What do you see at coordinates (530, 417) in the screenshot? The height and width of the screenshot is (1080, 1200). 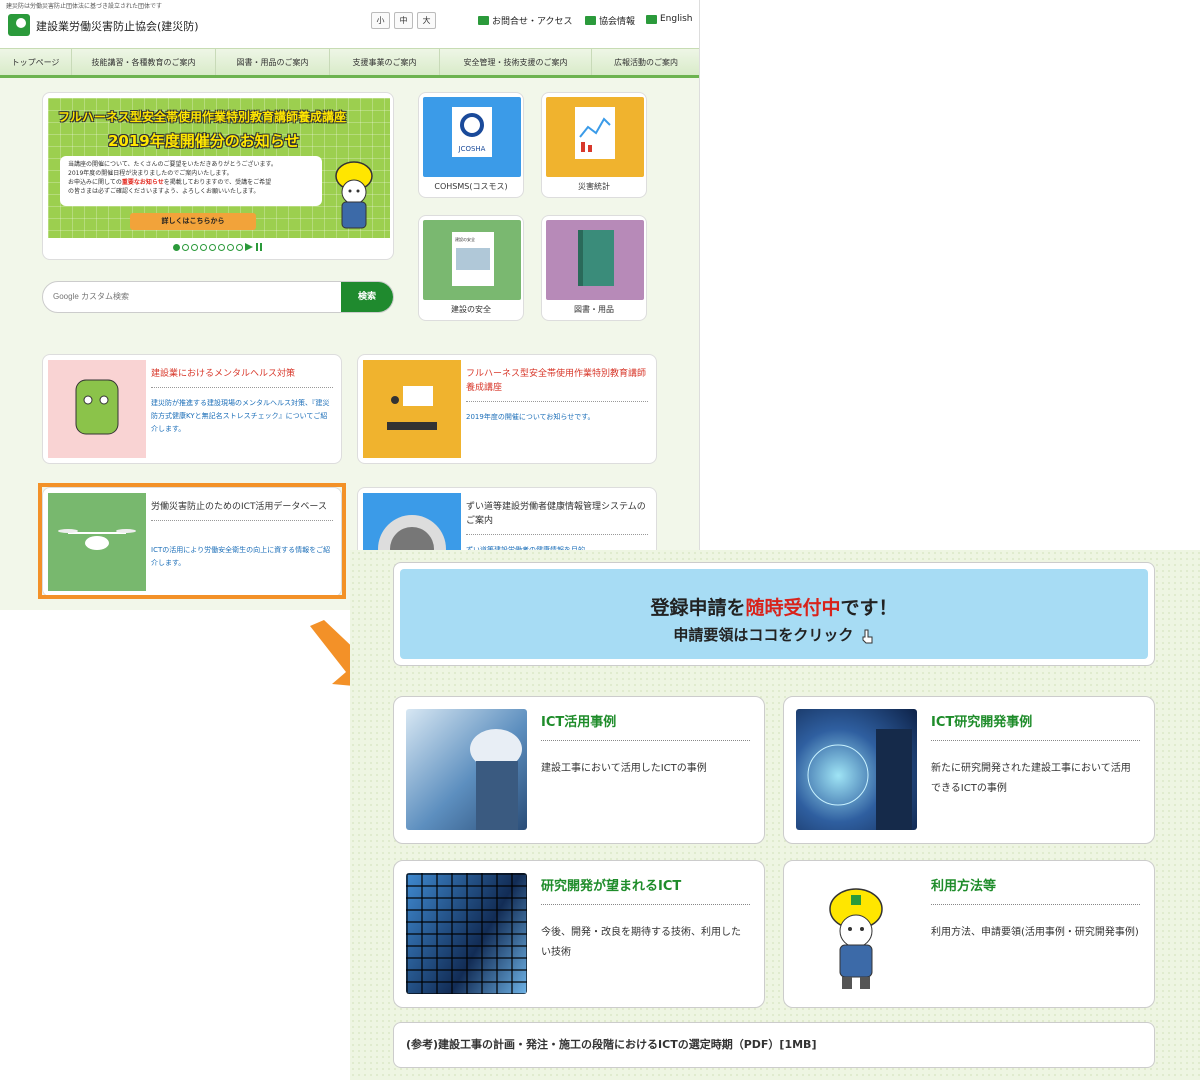 I see `card-description: 2019年度の開催についてお知らせです。` at bounding box center [530, 417].